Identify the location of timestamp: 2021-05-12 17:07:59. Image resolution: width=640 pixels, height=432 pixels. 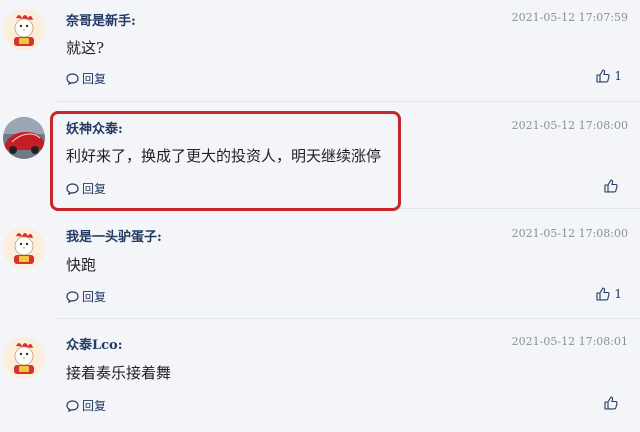
(569, 17).